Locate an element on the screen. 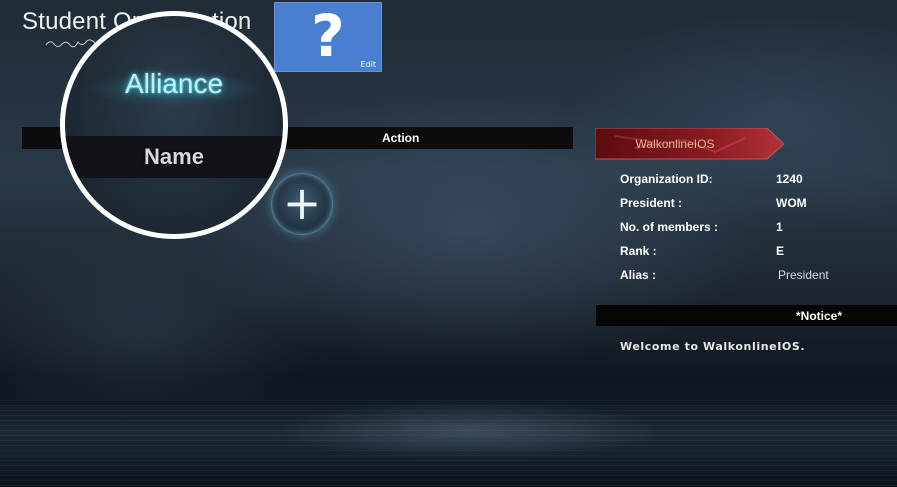  info-label: Alias : is located at coordinates (638, 275).